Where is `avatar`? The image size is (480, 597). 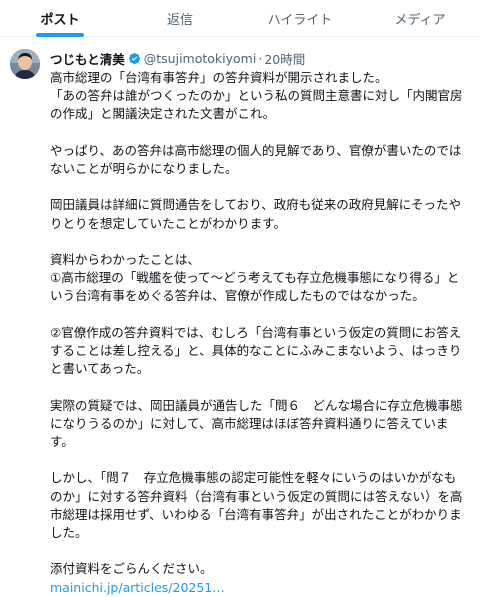
avatar is located at coordinates (25, 64).